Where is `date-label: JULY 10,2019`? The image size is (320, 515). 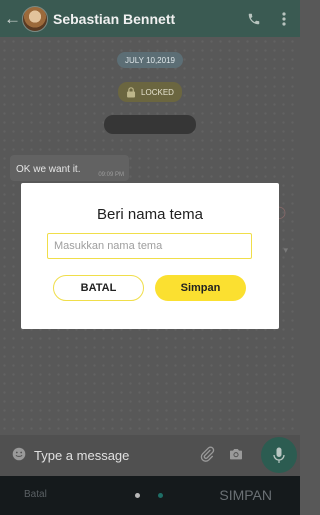
date-label: JULY 10,2019 is located at coordinates (150, 60).